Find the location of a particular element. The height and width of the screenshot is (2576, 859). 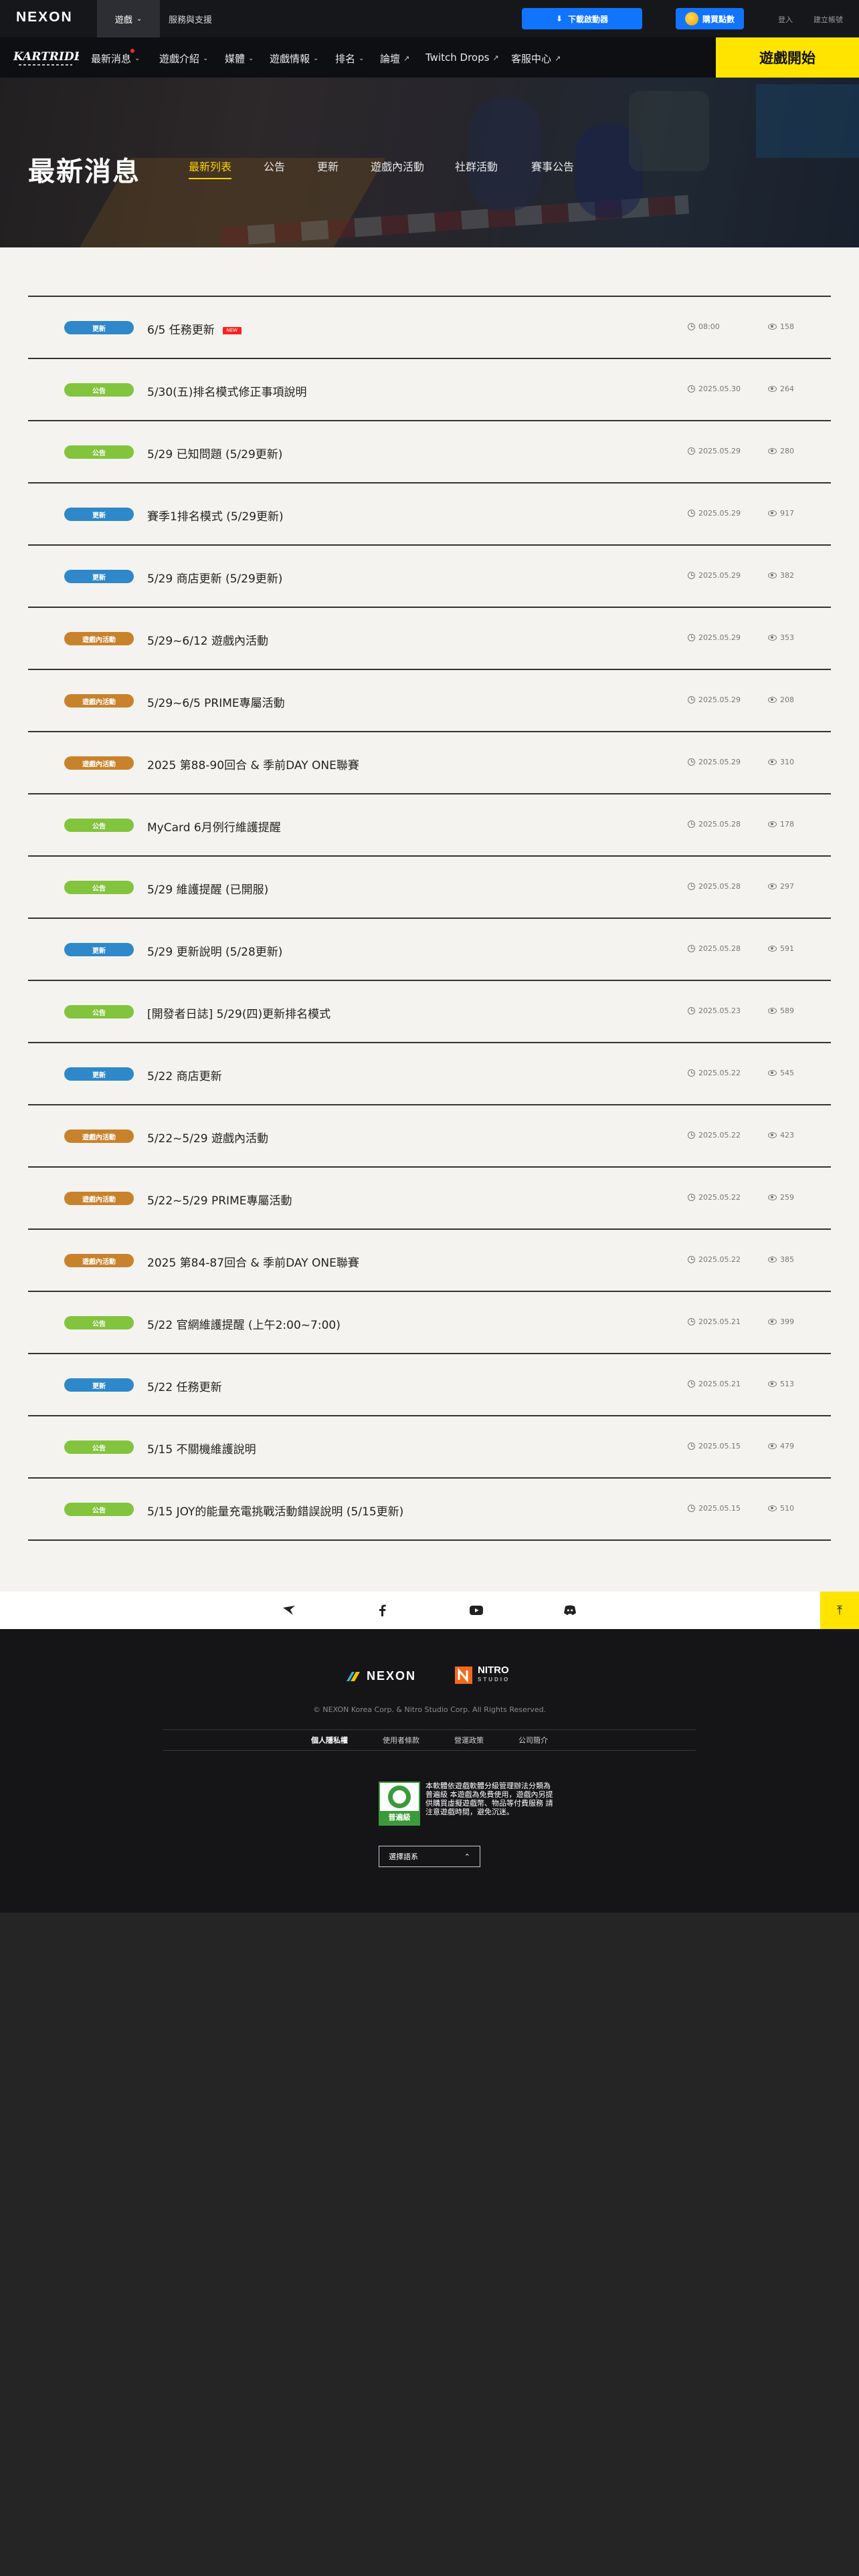

eye-icon is located at coordinates (772, 1011).